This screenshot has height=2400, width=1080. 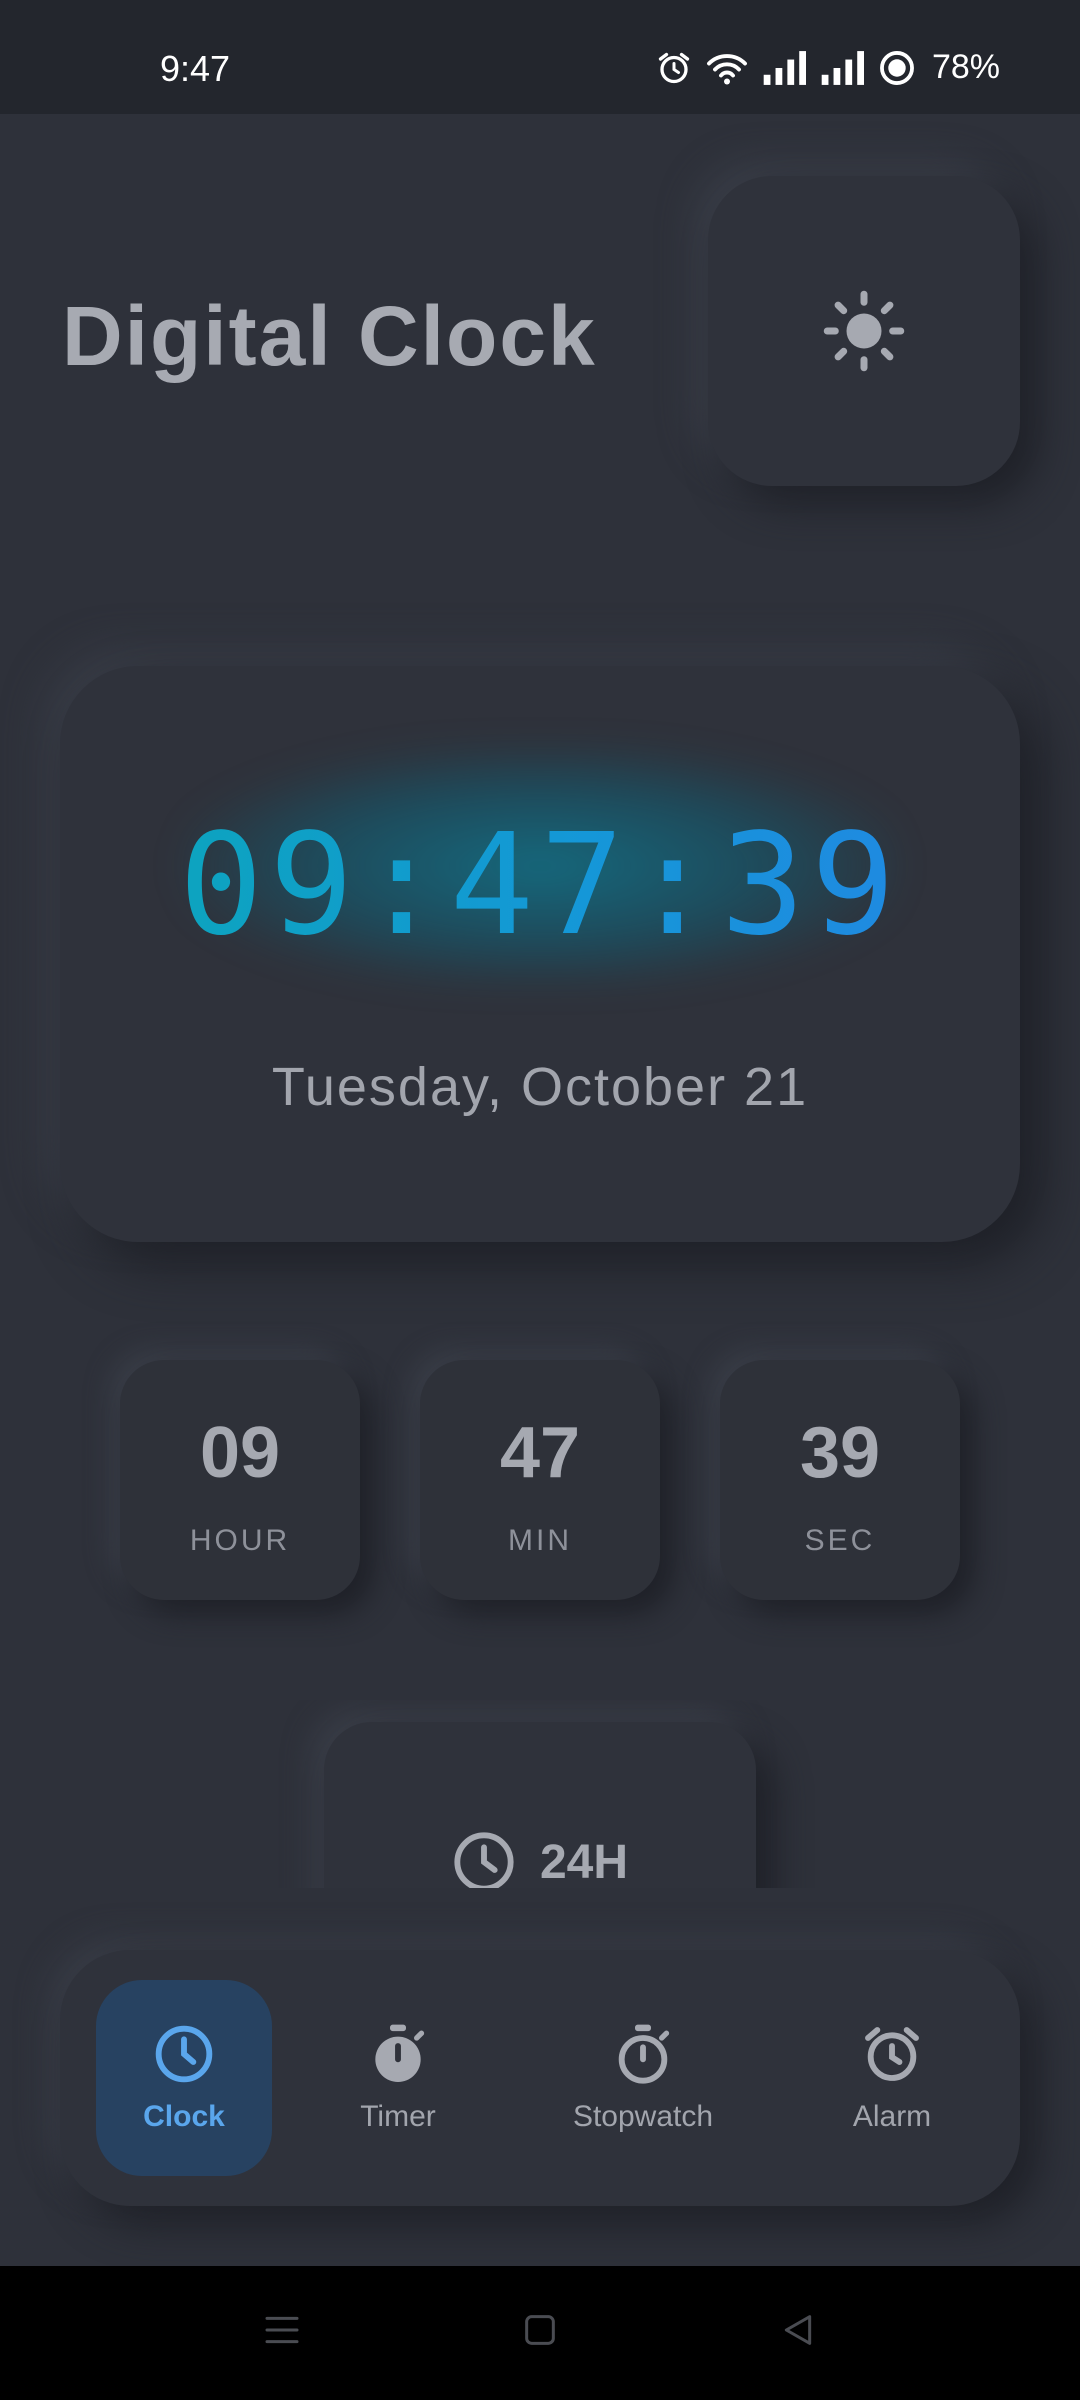 I want to click on back-icon, so click(x=798, y=2330).